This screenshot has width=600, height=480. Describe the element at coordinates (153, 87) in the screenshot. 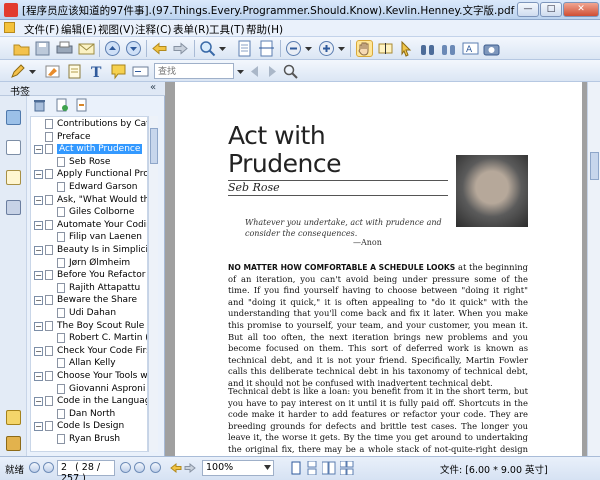

I see `collapse-pane-button: «` at that location.